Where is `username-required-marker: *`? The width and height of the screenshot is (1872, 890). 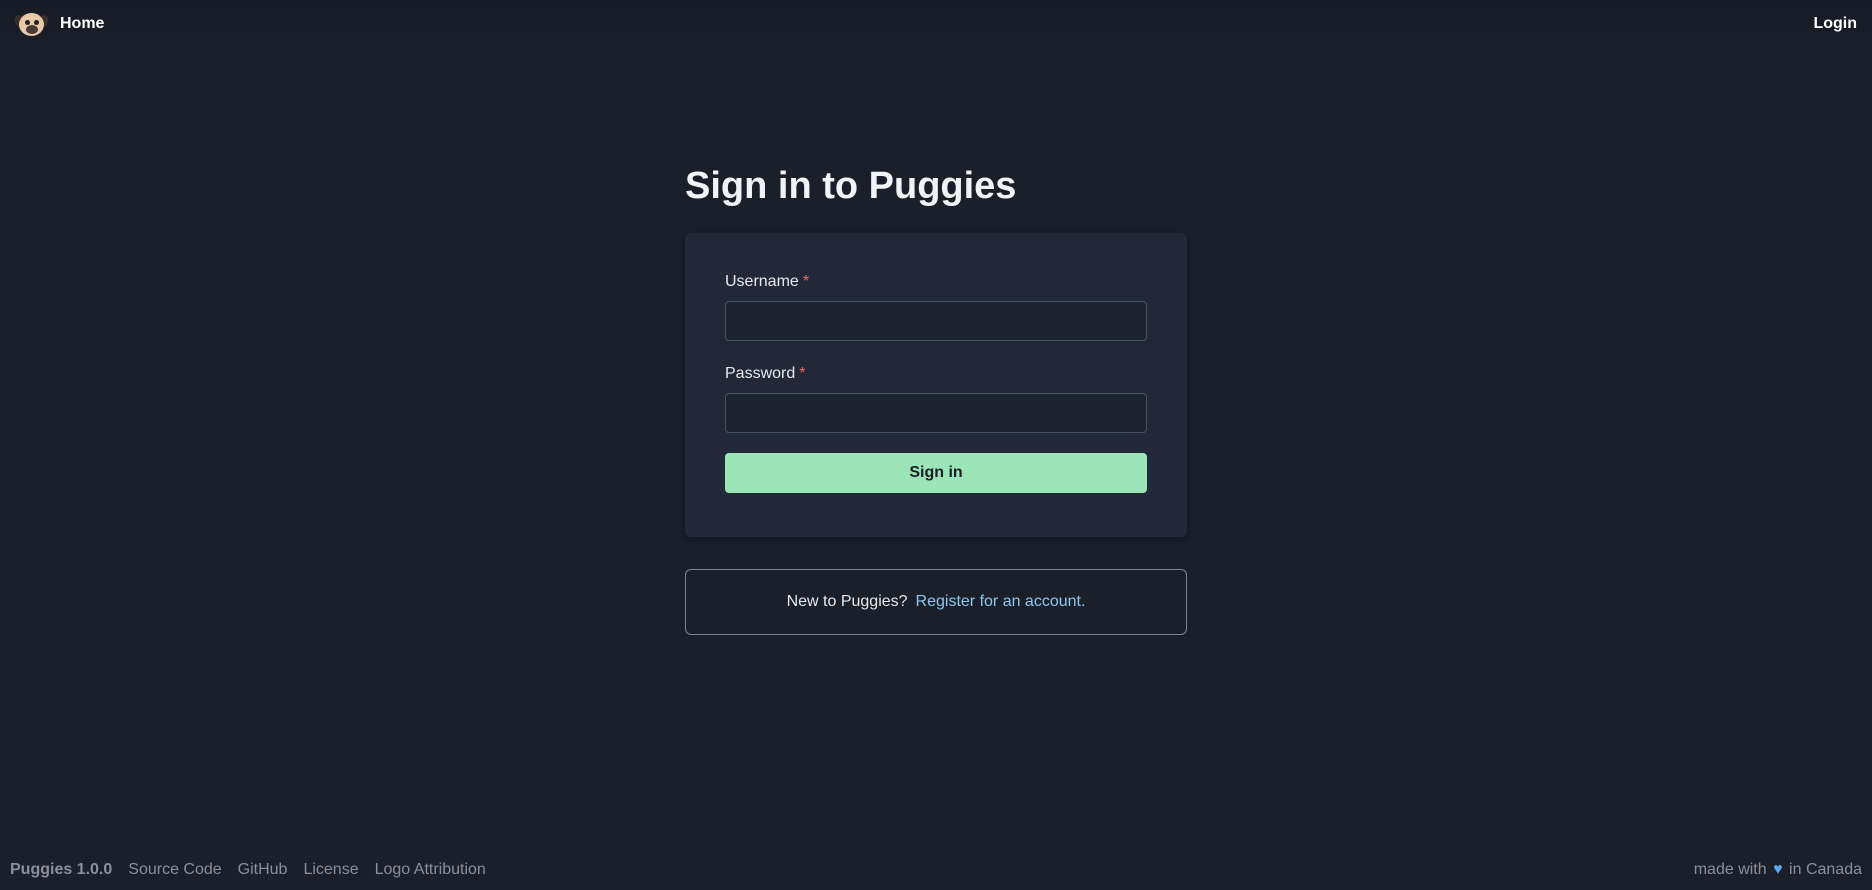
username-required-marker: * is located at coordinates (806, 281).